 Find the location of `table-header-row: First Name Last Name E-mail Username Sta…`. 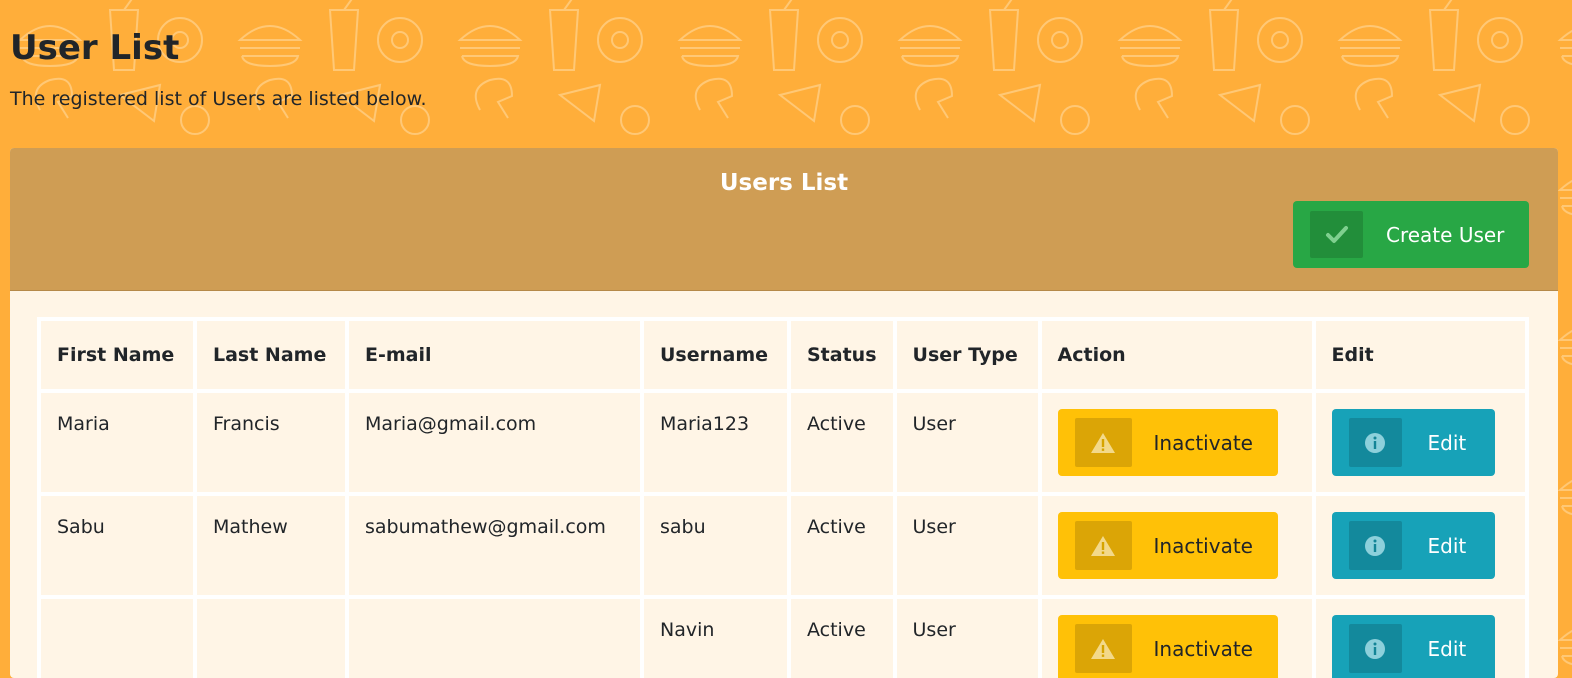

table-header-row: First Name Last Name E-mail Username Sta… is located at coordinates (783, 355).